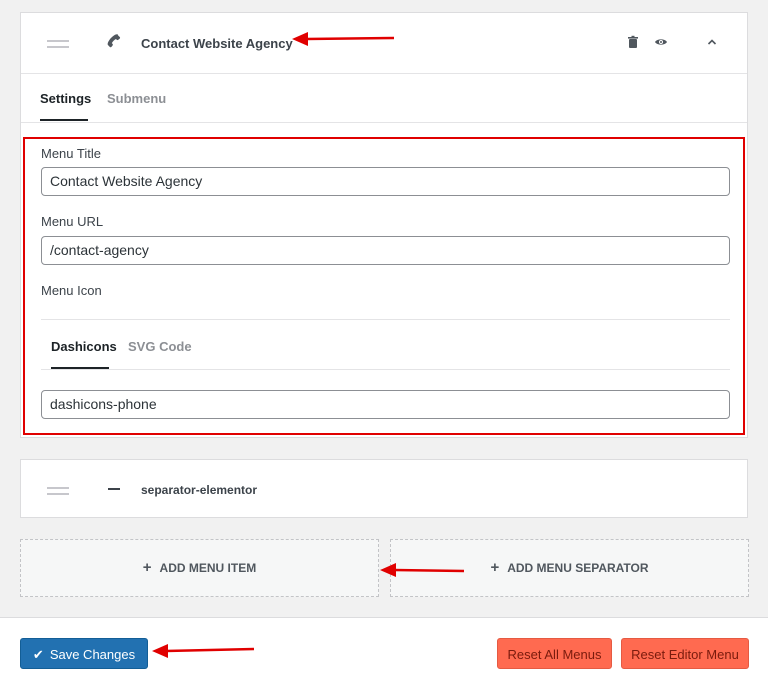 This screenshot has height=691, width=768. I want to click on chevron-up-icon, so click(712, 42).